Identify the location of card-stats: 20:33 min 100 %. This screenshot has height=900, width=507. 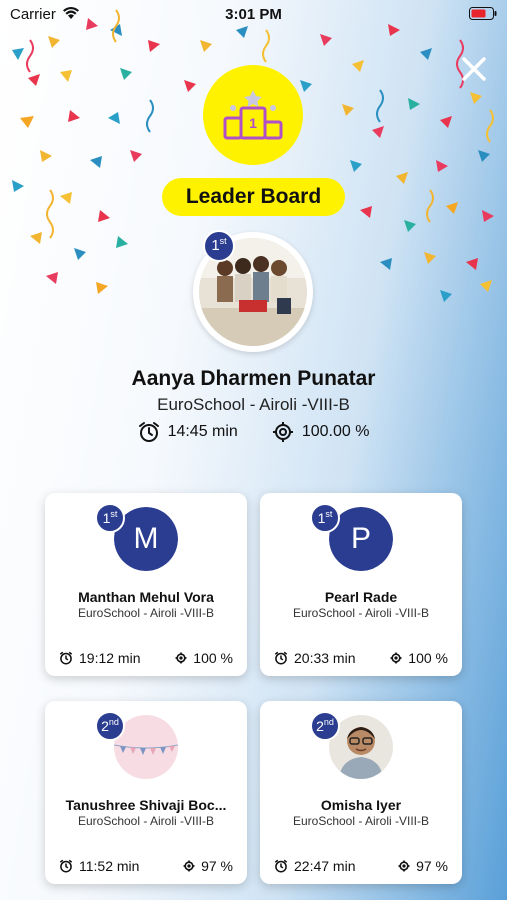
(361, 658).